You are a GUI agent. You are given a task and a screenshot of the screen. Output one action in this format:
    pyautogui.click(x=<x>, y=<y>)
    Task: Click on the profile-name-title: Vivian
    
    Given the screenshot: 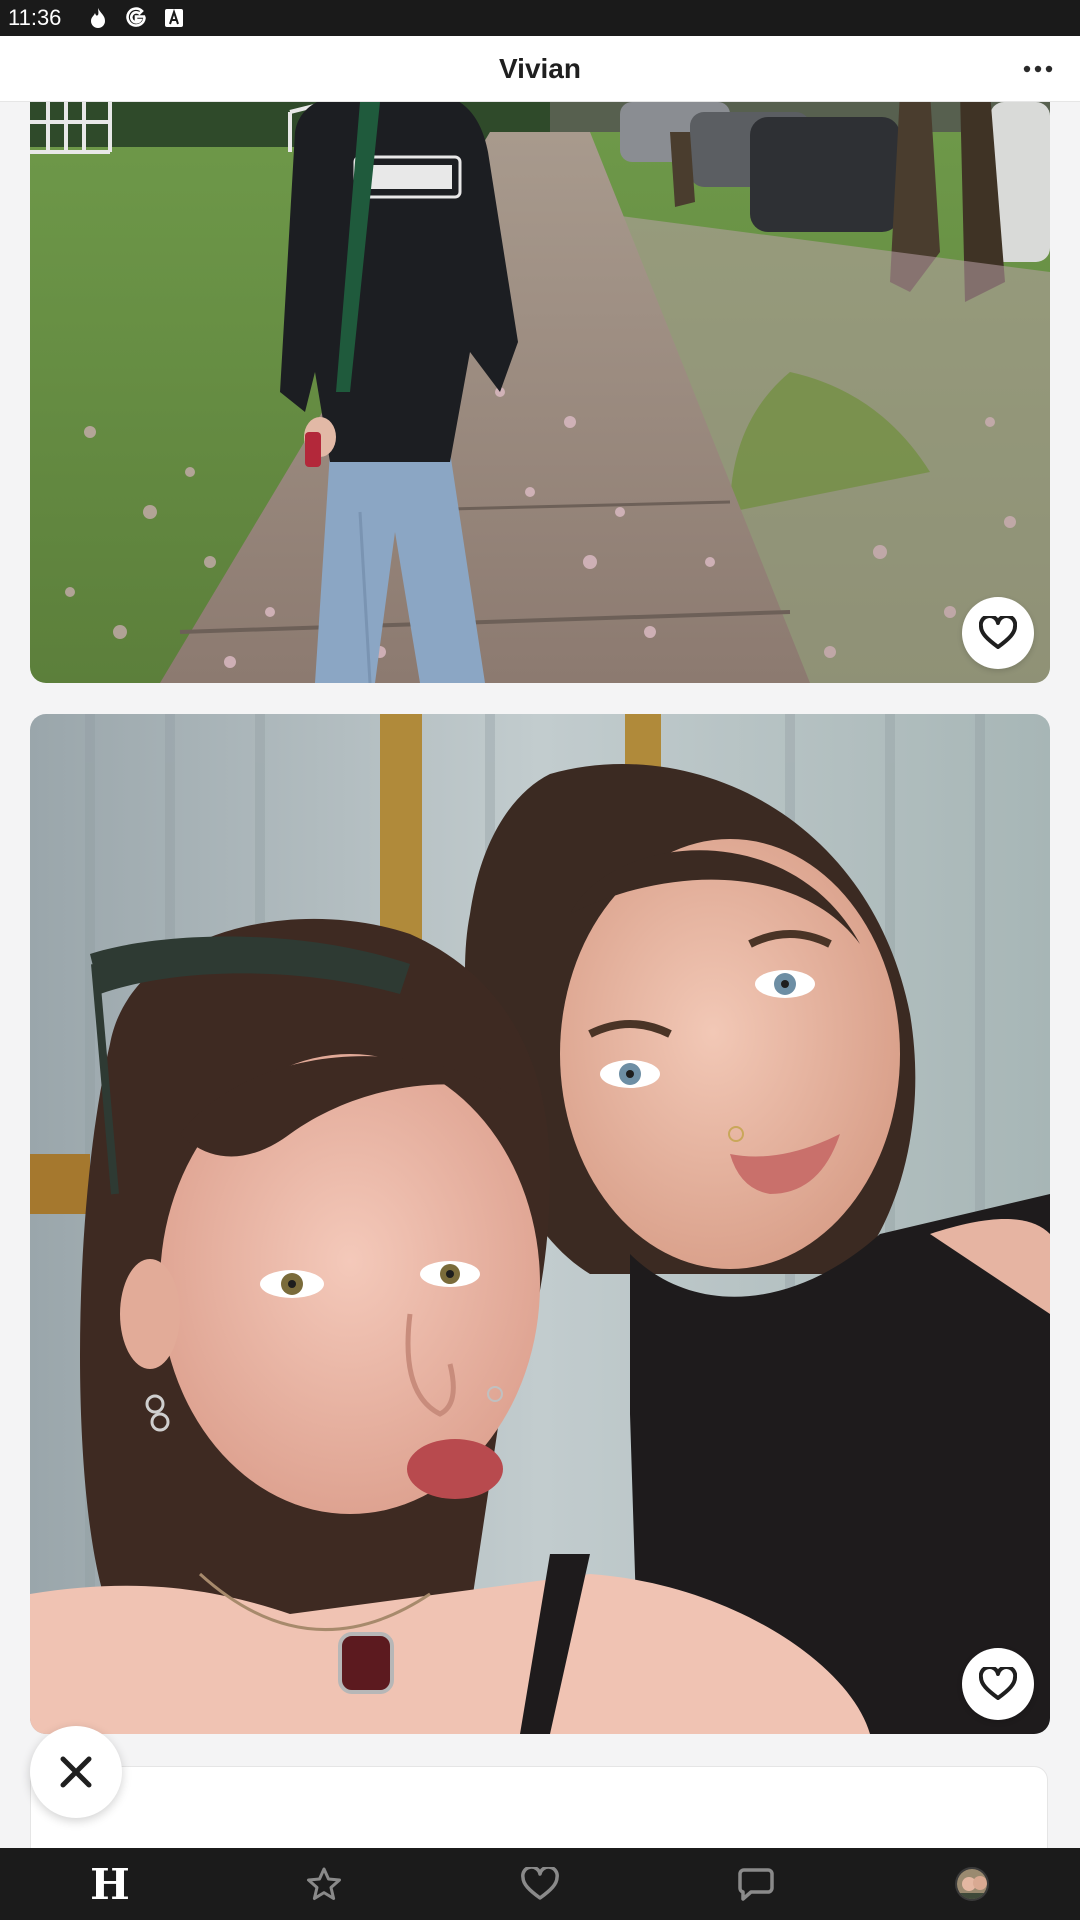 What is the action you would take?
    pyautogui.click(x=540, y=68)
    